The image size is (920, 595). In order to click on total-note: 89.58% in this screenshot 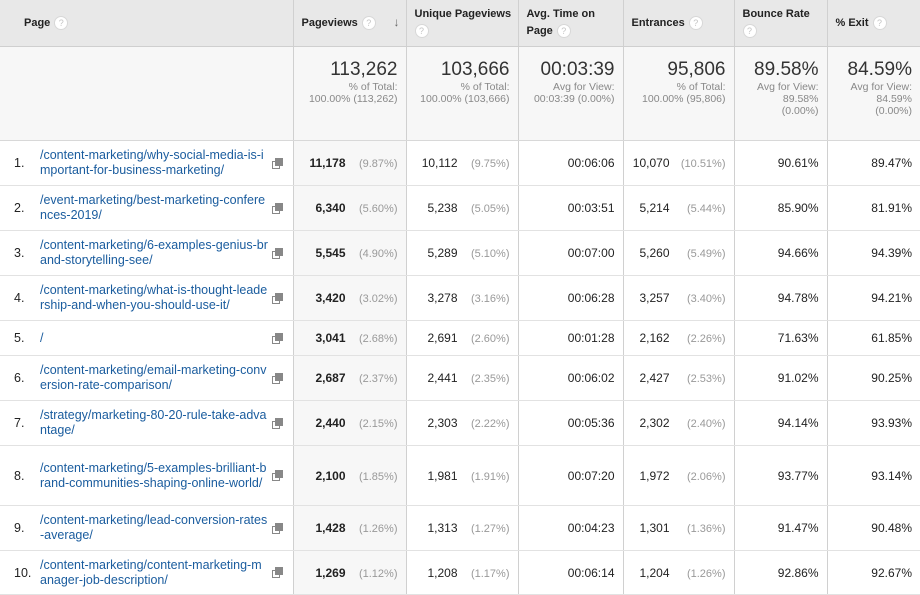, I will do `click(800, 99)`.